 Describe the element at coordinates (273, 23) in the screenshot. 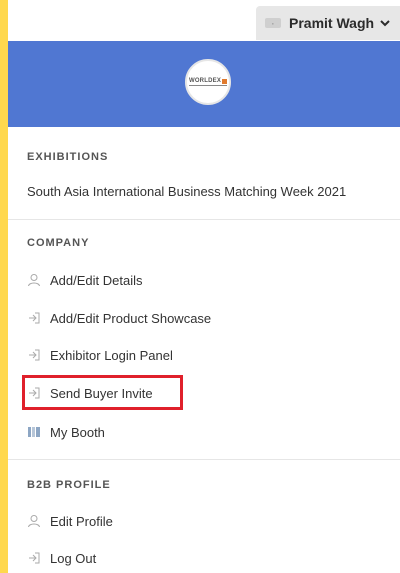

I see `company-logo-thumbnail-icon: ▪` at that location.